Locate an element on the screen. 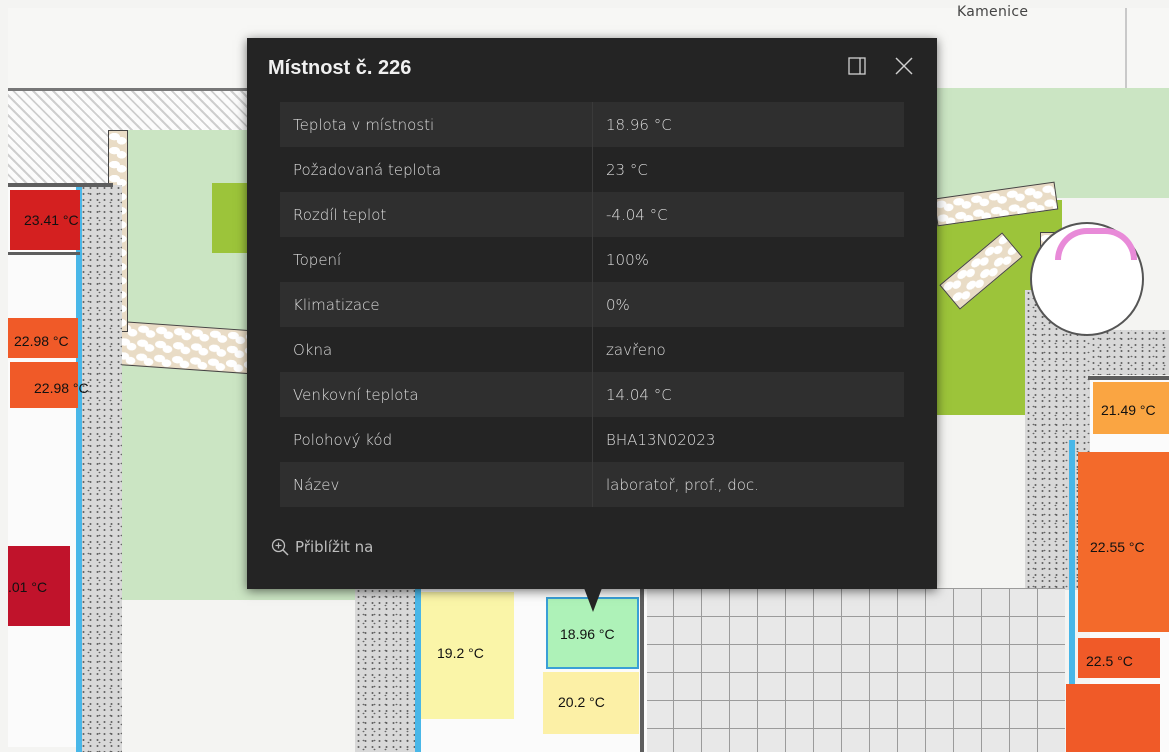 This screenshot has width=1169, height=752. room-temp-label: .01 °C is located at coordinates (28, 587).